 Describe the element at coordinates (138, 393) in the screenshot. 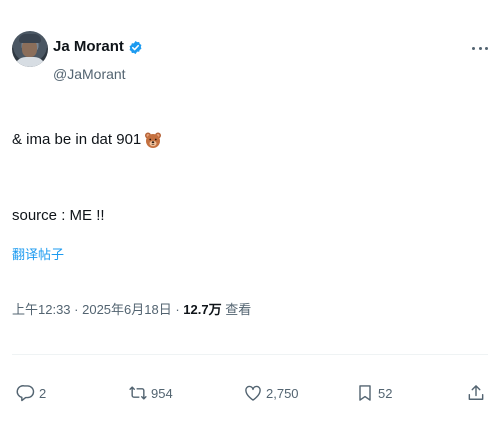

I see `repost-icon` at that location.